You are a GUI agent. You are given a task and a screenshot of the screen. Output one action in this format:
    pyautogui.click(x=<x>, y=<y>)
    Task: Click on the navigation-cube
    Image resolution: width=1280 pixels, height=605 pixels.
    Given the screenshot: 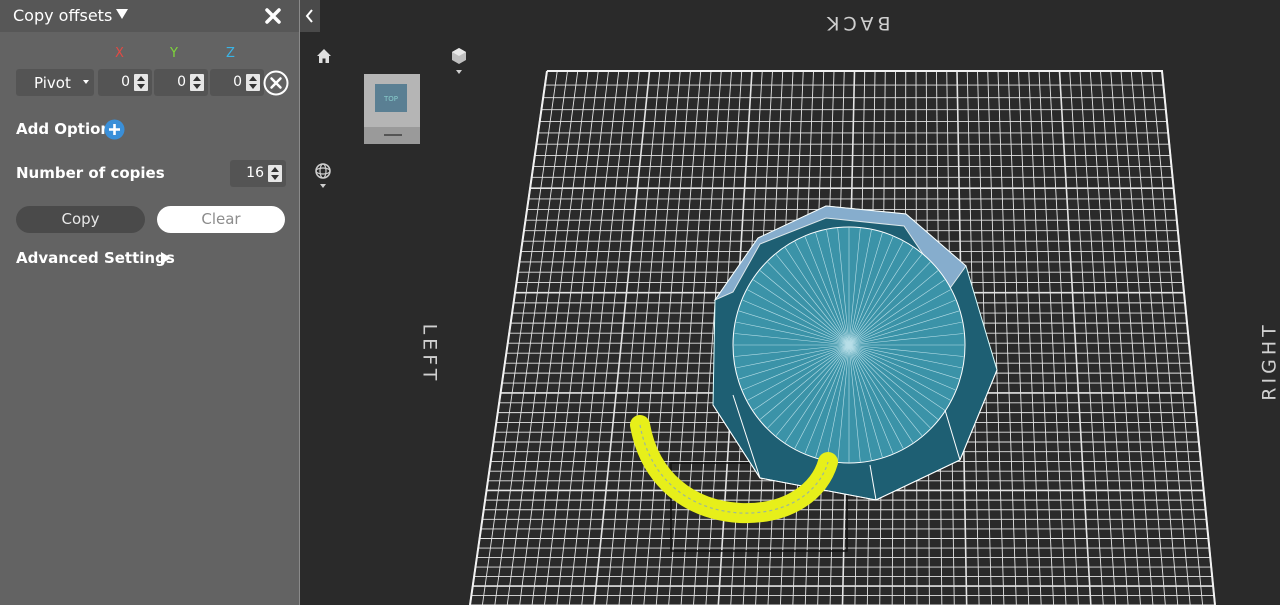 What is the action you would take?
    pyautogui.click(x=392, y=109)
    